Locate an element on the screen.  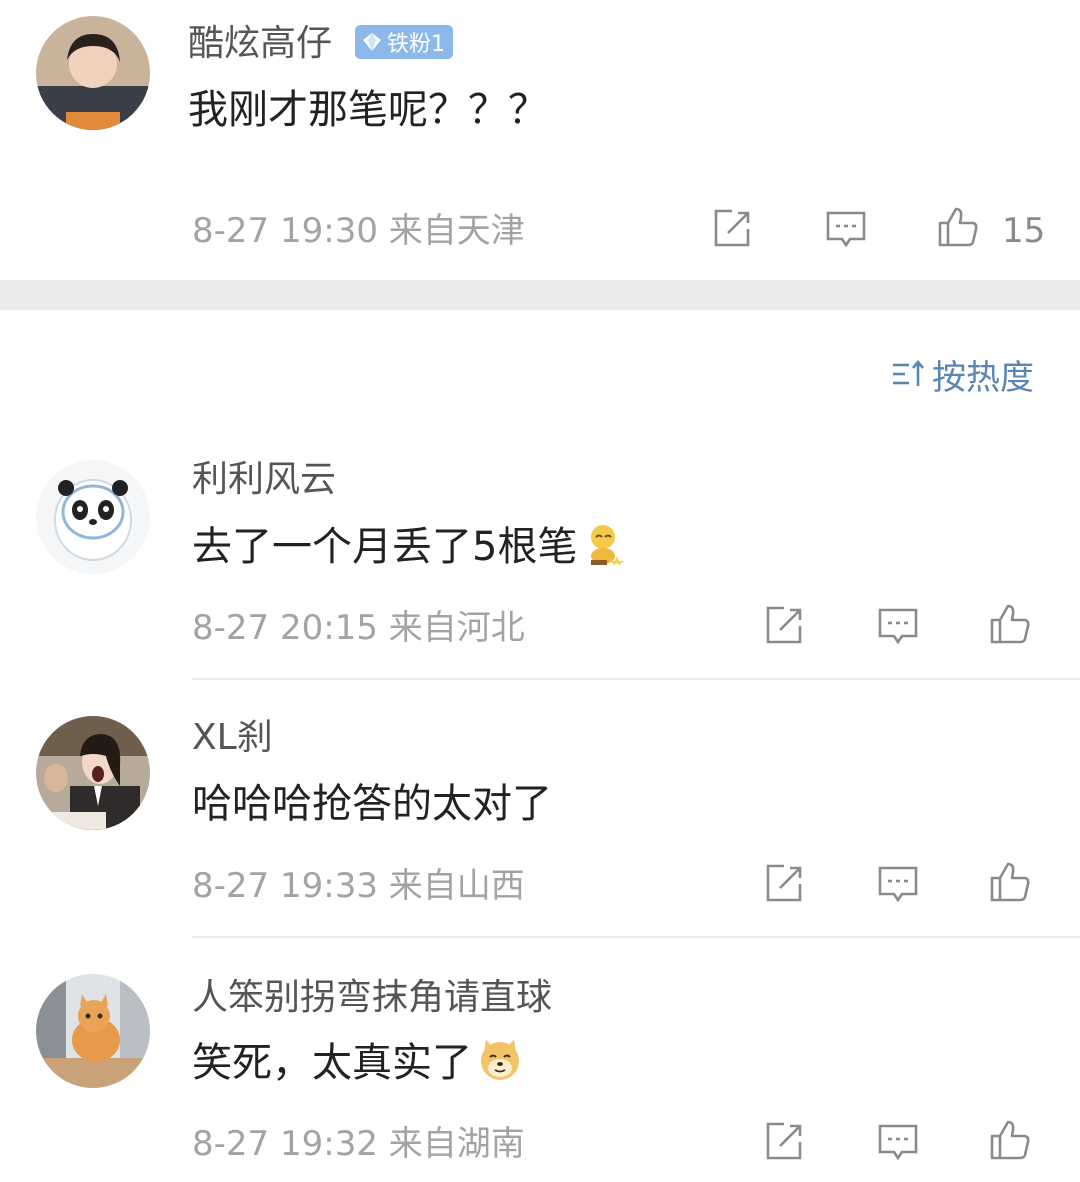
comment-content: 哈哈哈抢答的太对了 is located at coordinates (372, 804).